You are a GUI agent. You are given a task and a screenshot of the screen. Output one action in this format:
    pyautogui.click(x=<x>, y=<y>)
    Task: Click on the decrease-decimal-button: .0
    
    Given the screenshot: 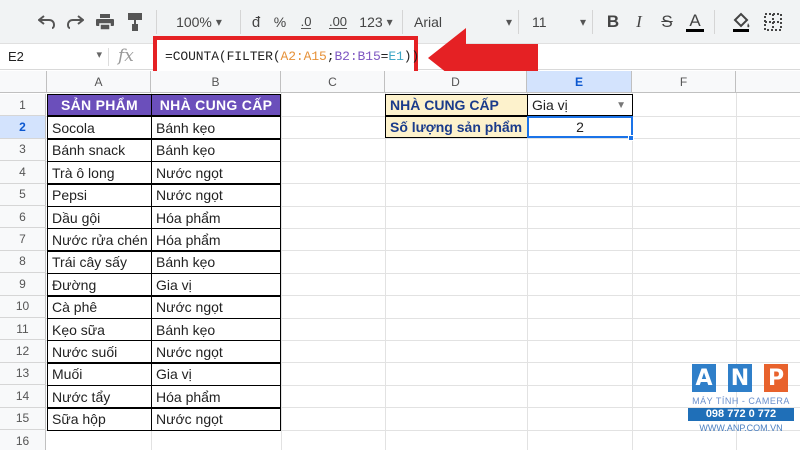 What is the action you would take?
    pyautogui.click(x=306, y=22)
    